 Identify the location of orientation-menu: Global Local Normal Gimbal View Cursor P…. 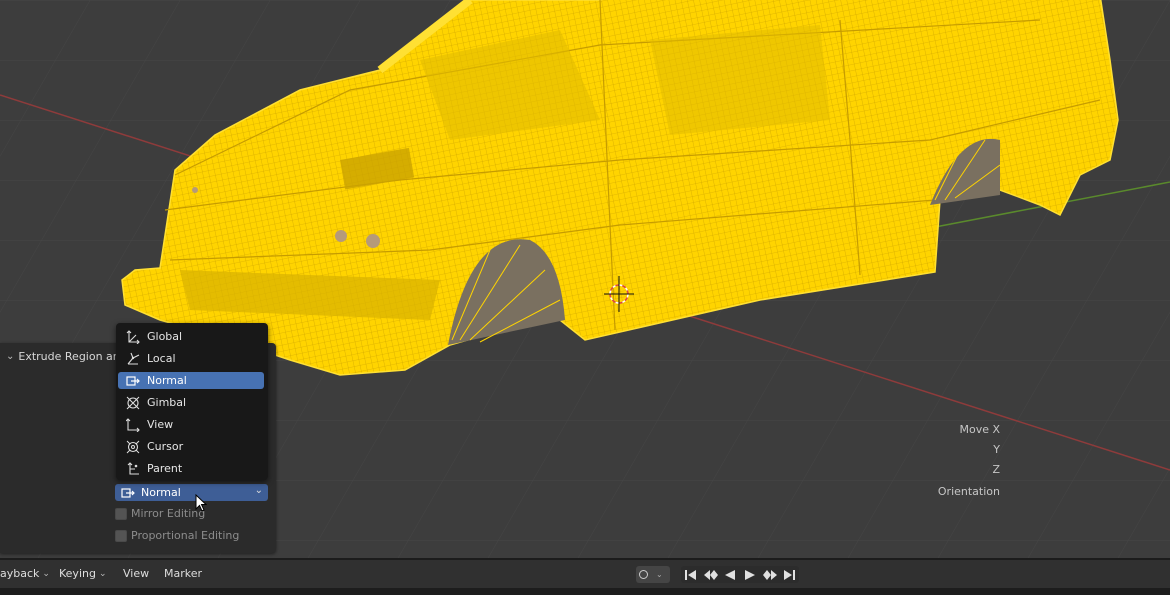
(192, 401).